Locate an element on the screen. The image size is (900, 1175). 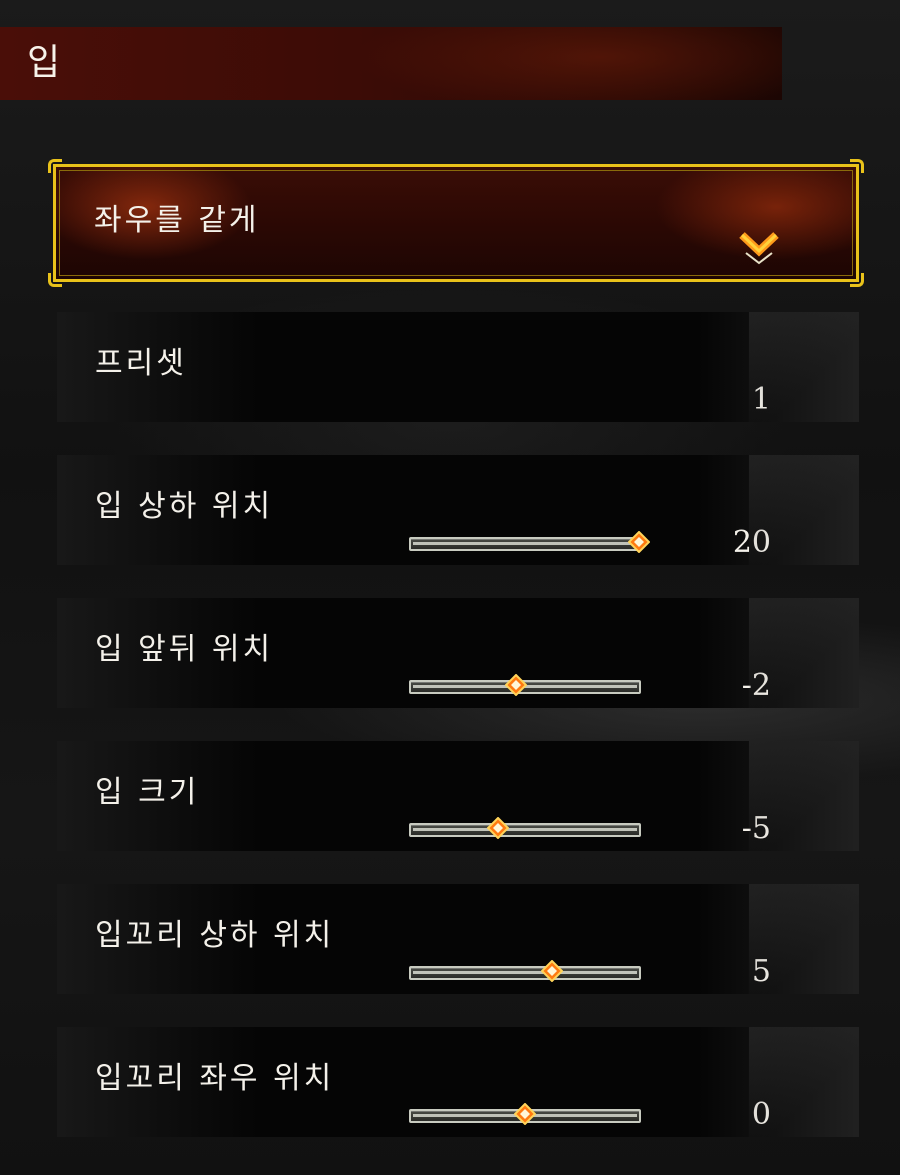
slider-value: 20 is located at coordinates (751, 542).